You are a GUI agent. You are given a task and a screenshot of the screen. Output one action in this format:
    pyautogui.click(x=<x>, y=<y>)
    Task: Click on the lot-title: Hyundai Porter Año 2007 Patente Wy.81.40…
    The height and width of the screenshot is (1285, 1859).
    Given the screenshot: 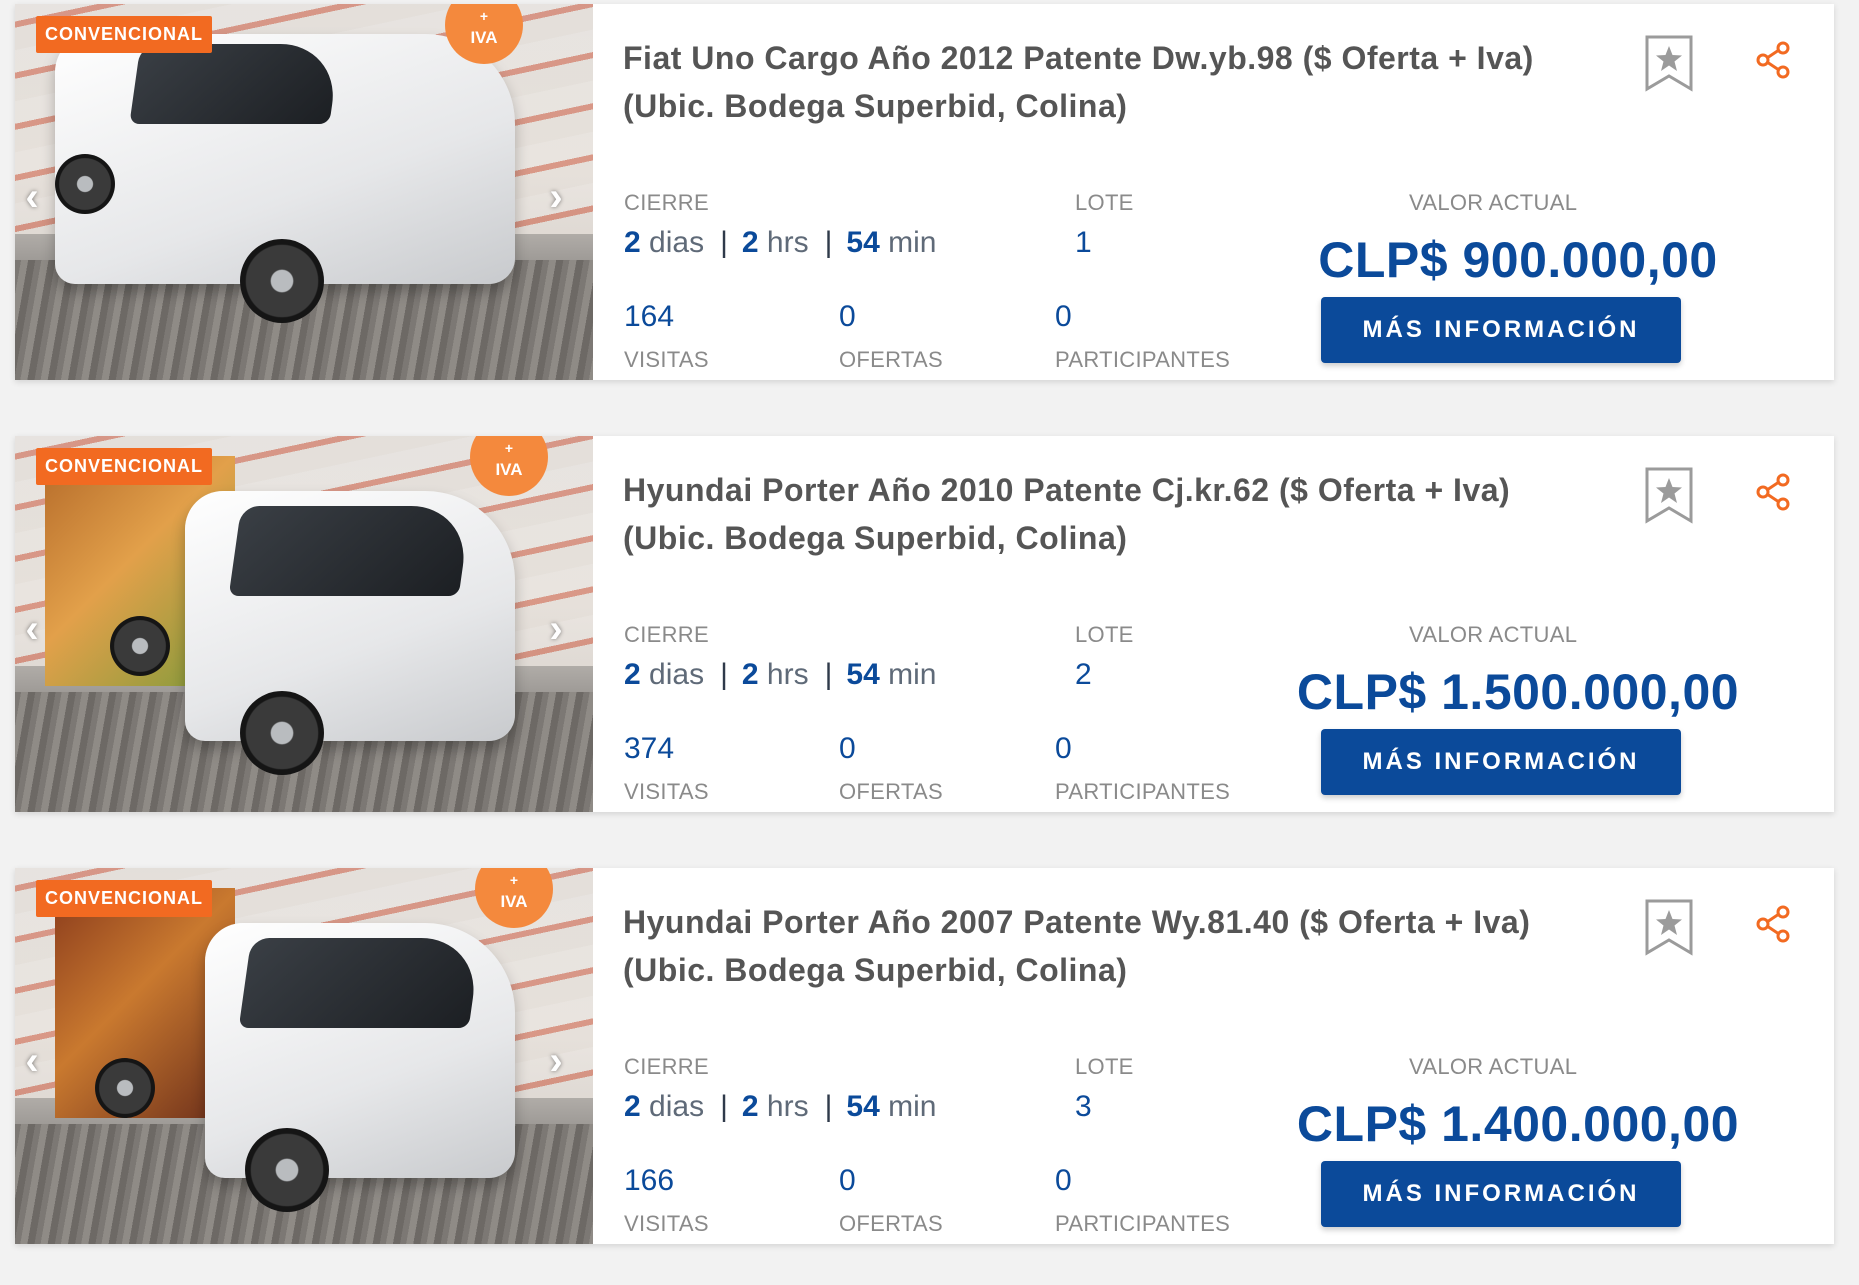 What is the action you would take?
    pyautogui.click(x=1083, y=946)
    